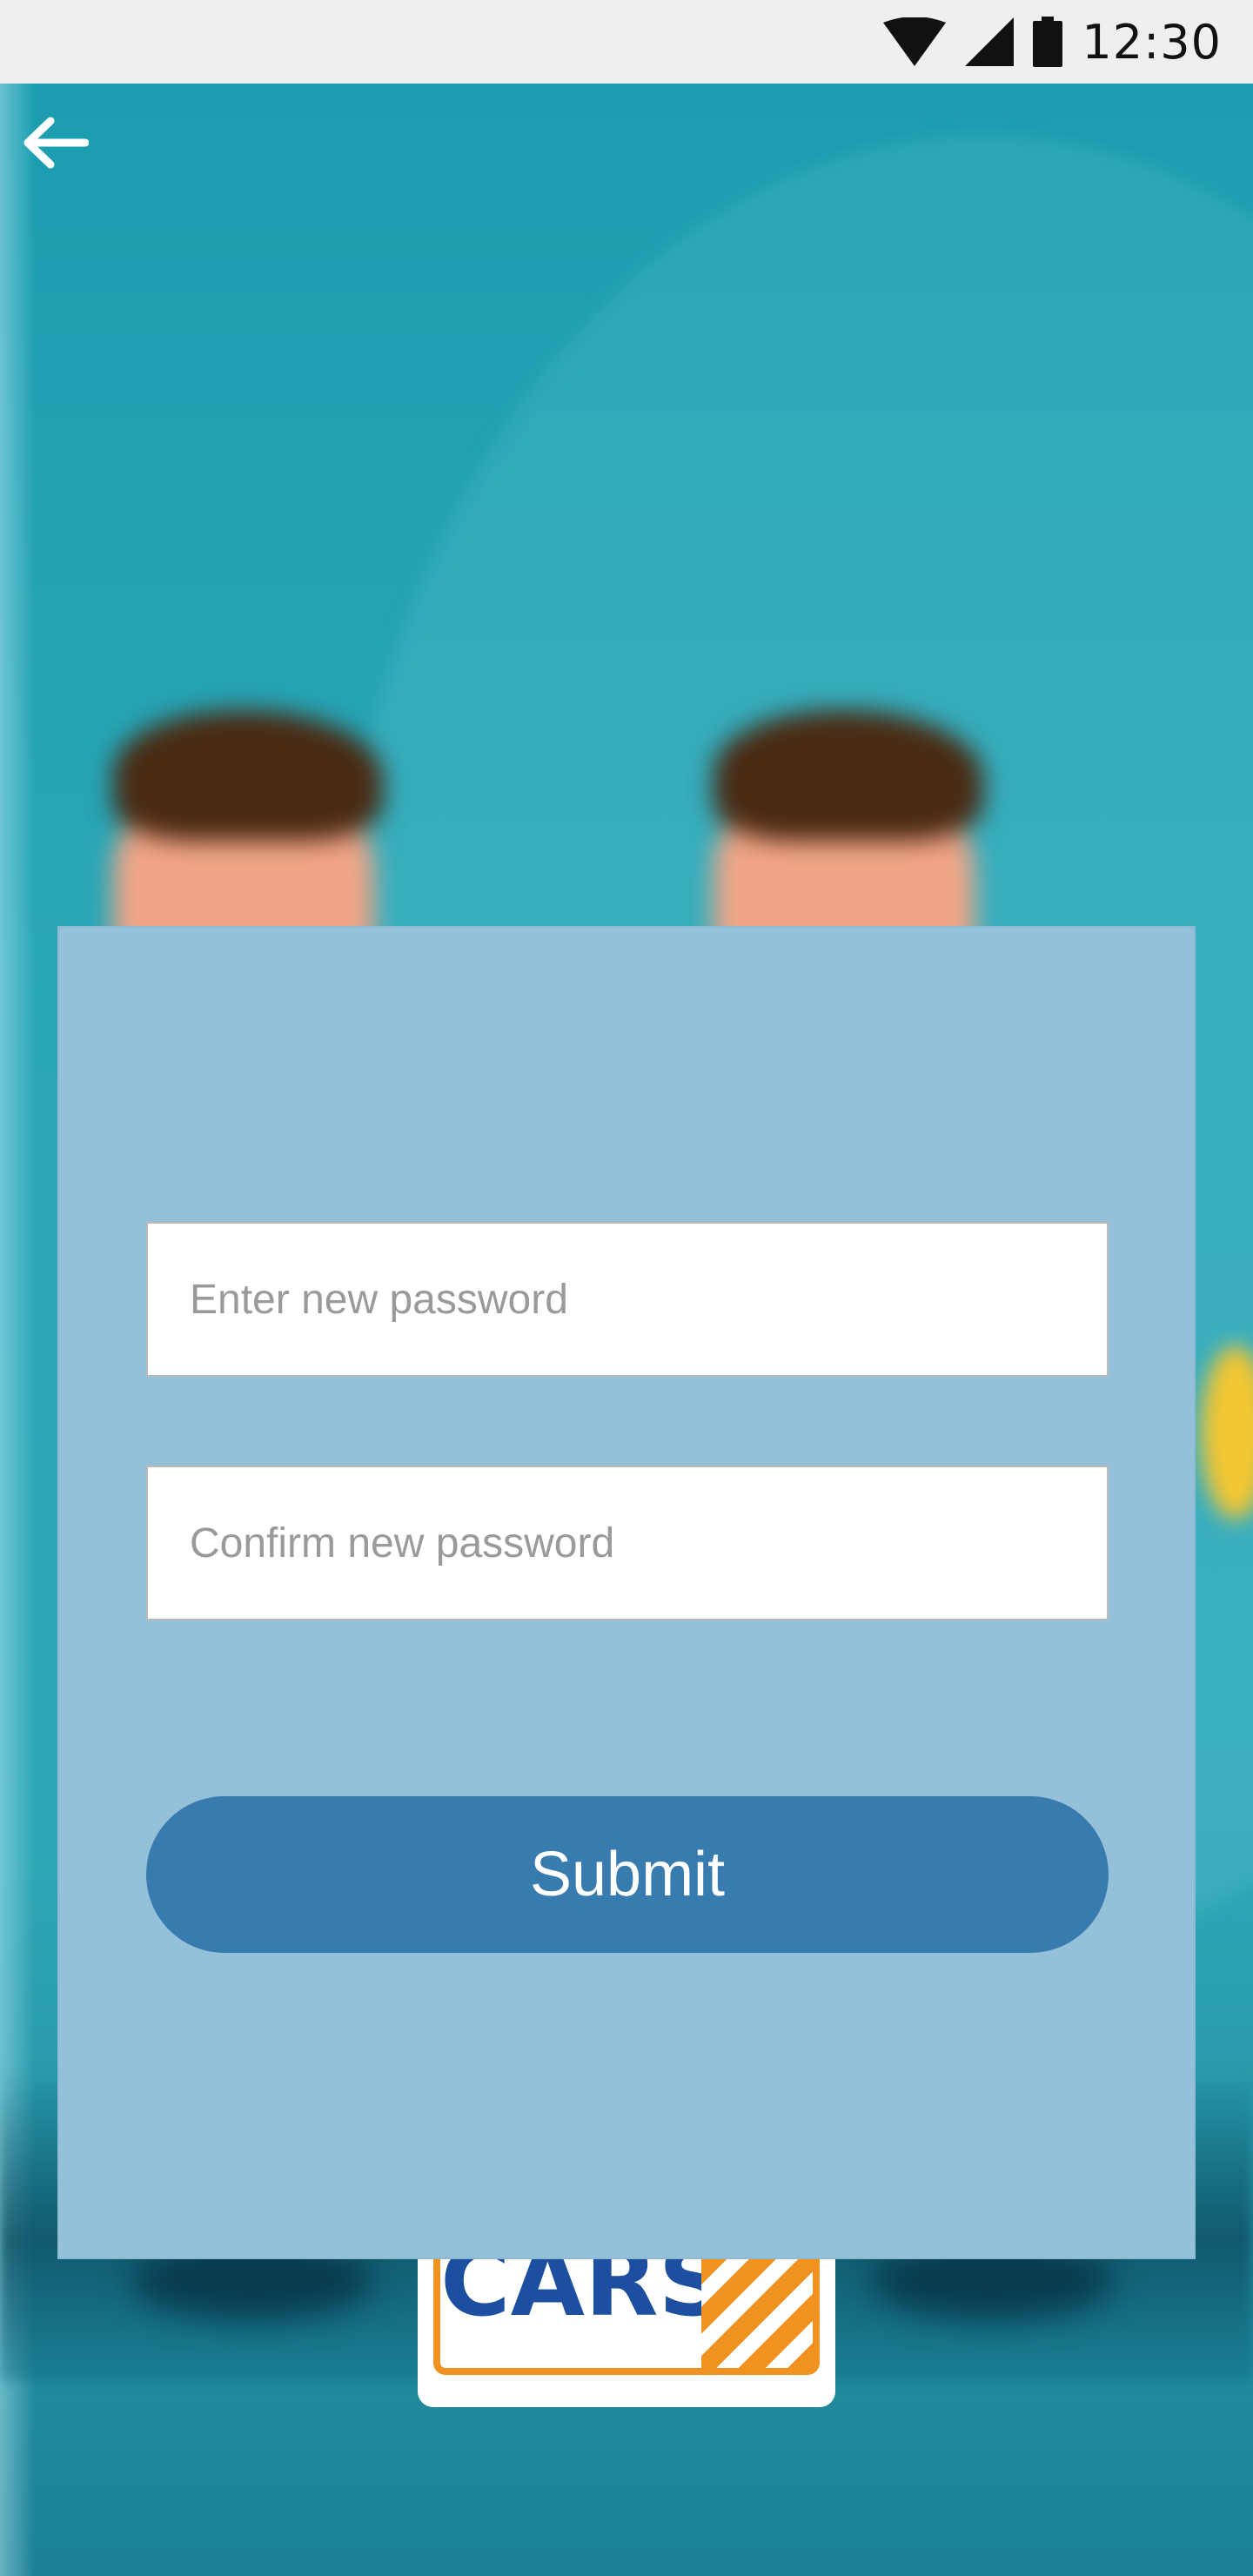  I want to click on cell-signal-icon, so click(990, 41).